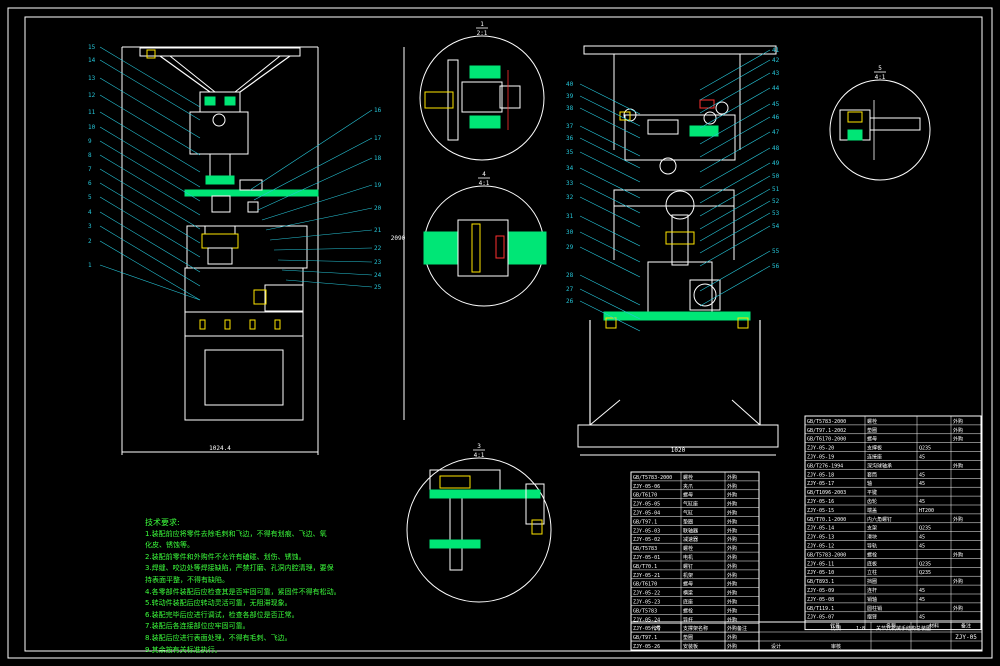 This screenshot has height=666, width=1000. What do you see at coordinates (484, 183) in the screenshot?
I see `detail-scale: 4:1` at bounding box center [484, 183].